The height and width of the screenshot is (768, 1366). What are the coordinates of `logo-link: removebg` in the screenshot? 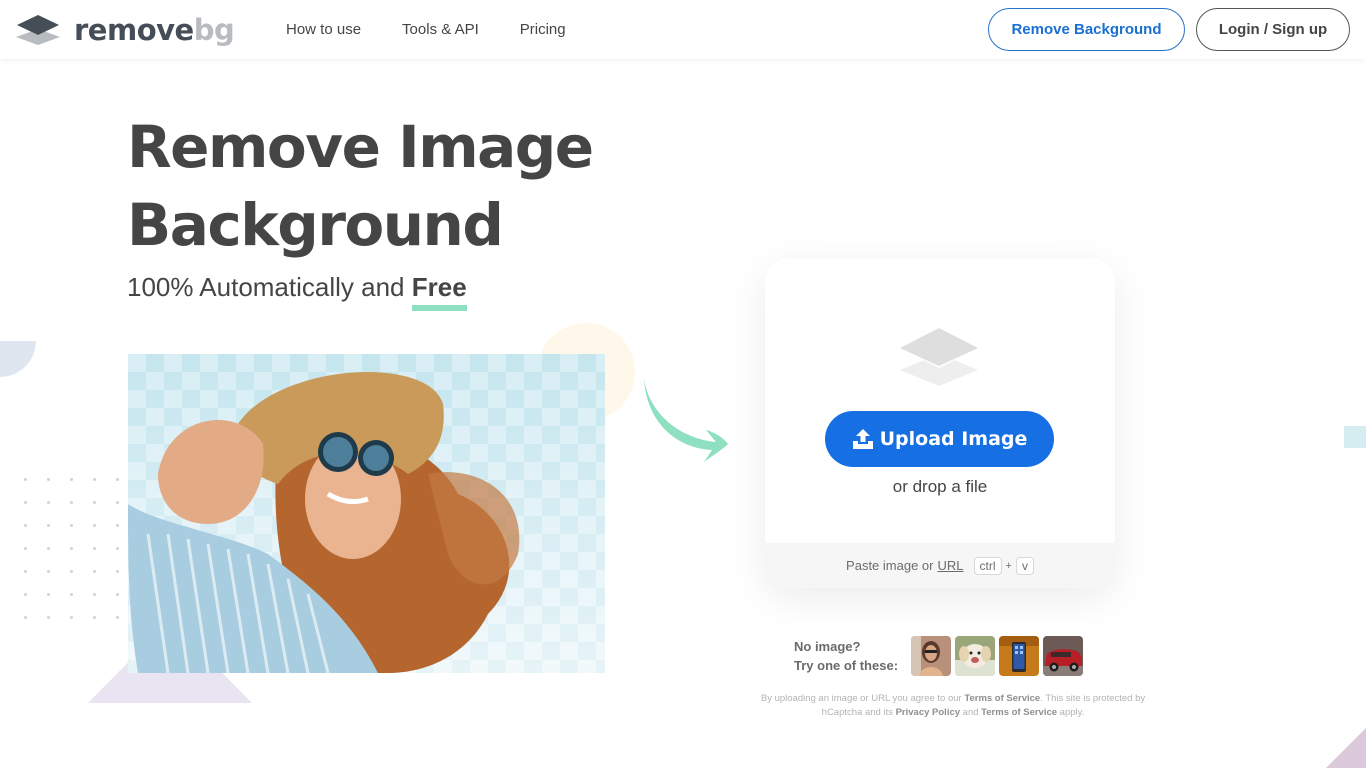 It's located at (125, 30).